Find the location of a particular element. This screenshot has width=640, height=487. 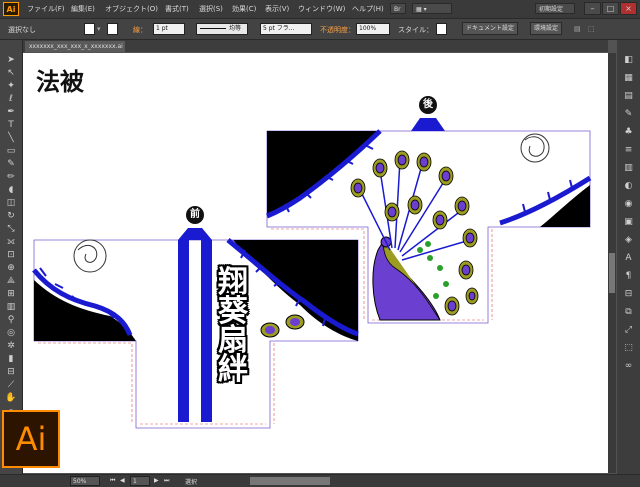

vertical-scrollbar is located at coordinates (612, 263).